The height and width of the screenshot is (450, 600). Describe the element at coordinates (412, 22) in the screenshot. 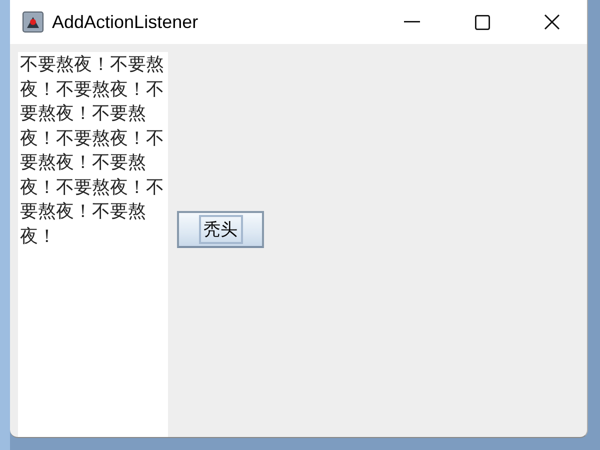

I see `minimize-icon` at that location.